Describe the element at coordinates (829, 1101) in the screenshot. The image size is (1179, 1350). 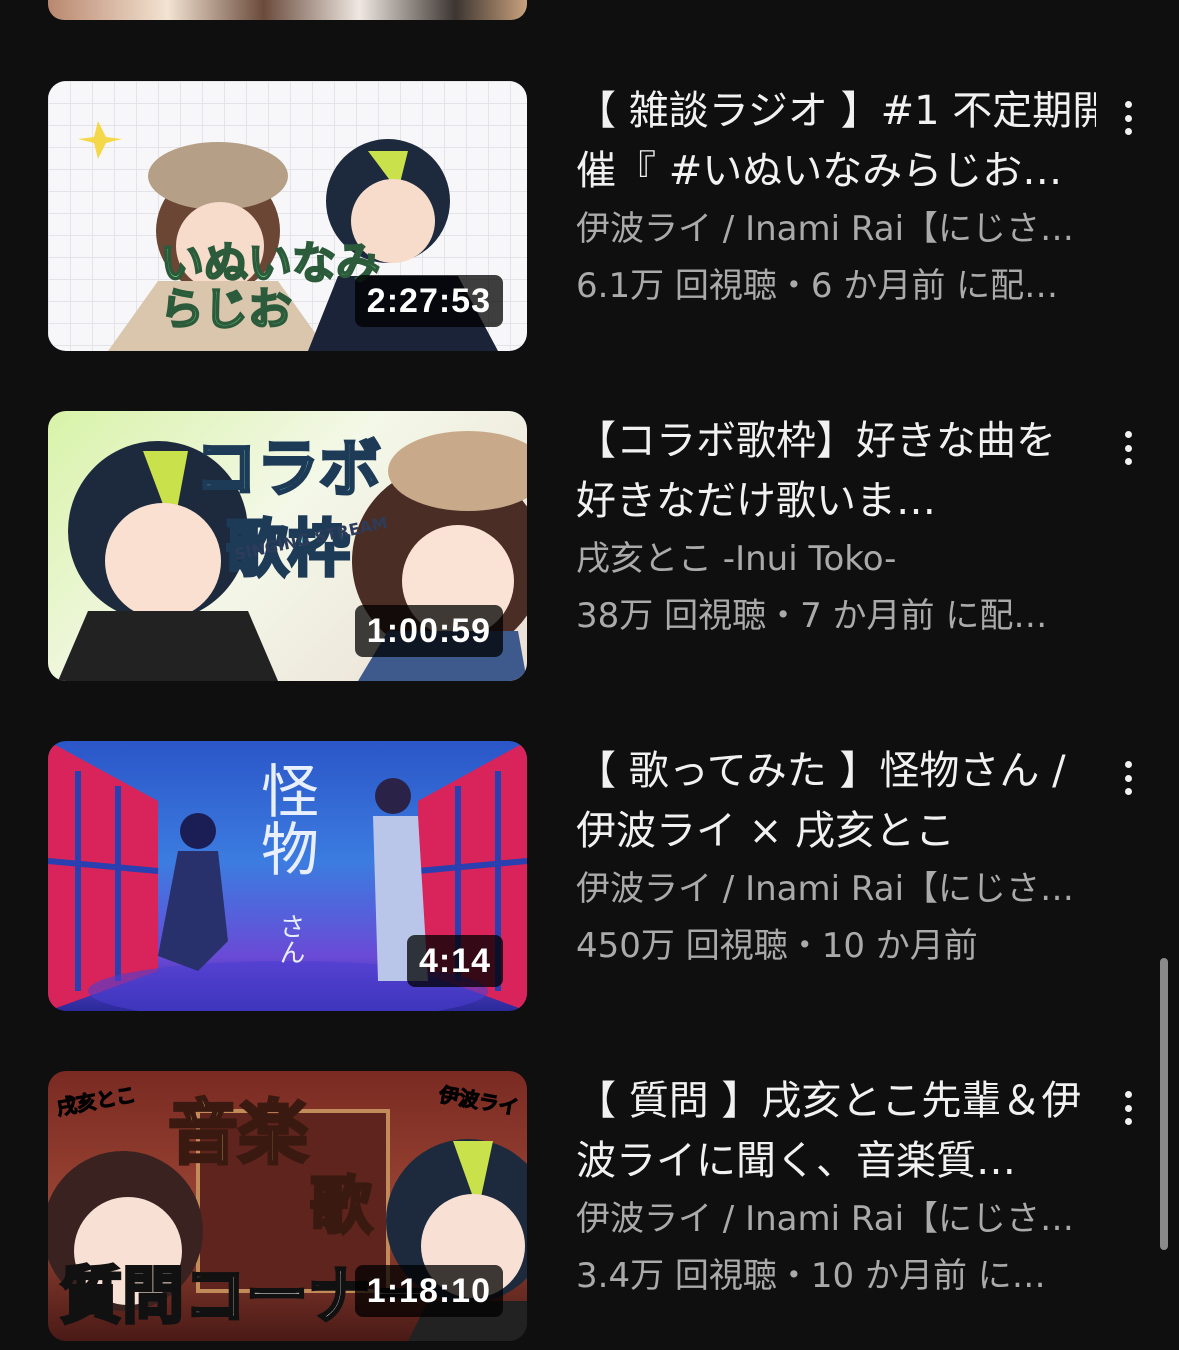
I see `video-title-line: 【 質問 】戌亥とこ先輩＆伊` at that location.